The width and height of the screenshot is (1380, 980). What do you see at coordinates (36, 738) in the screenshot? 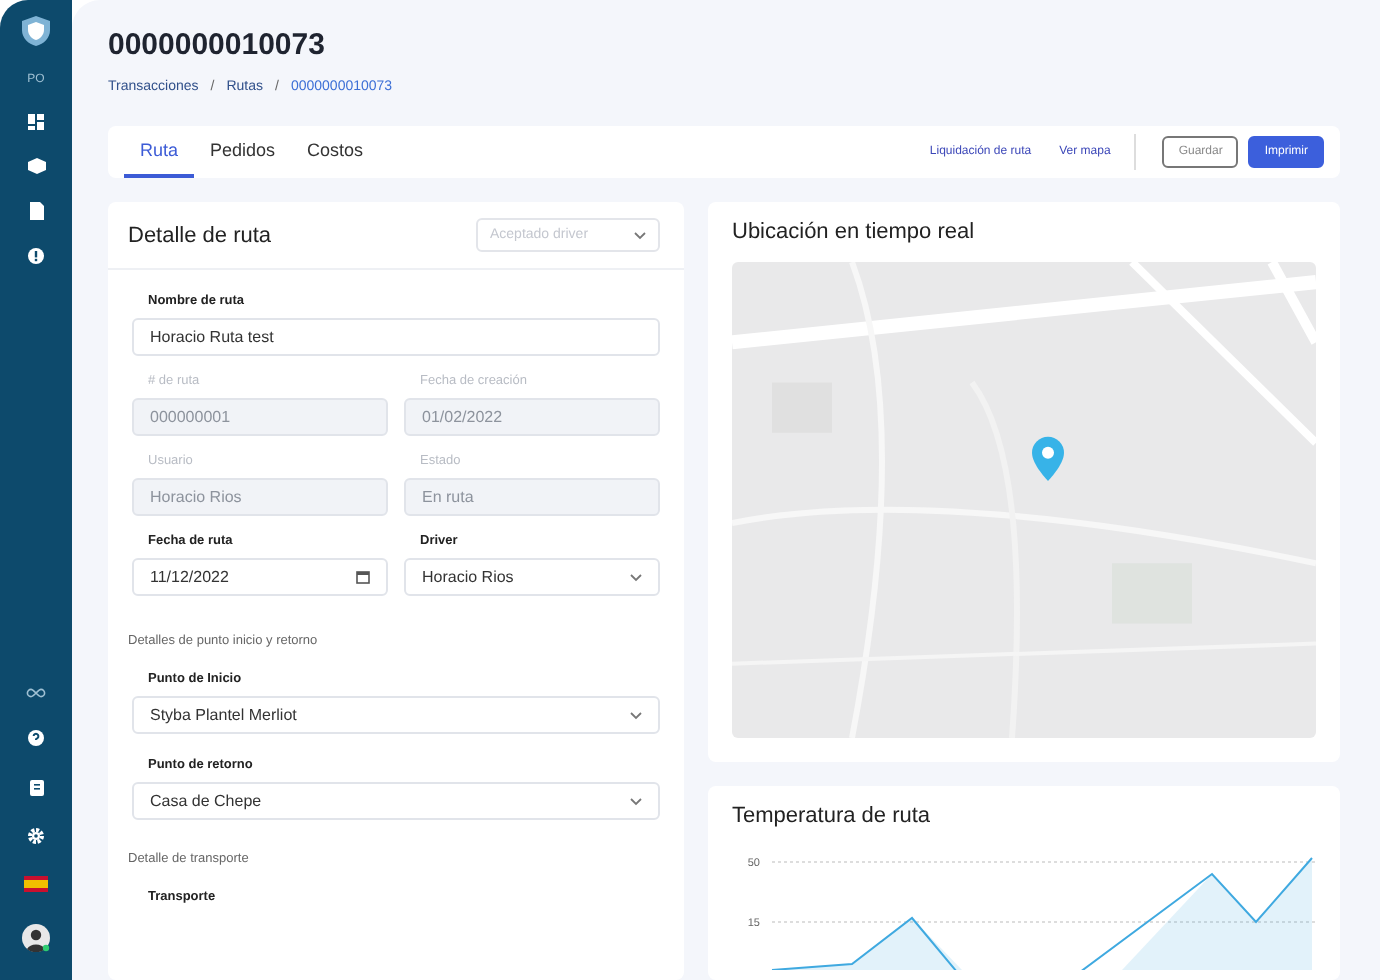
I see `help-icon` at bounding box center [36, 738].